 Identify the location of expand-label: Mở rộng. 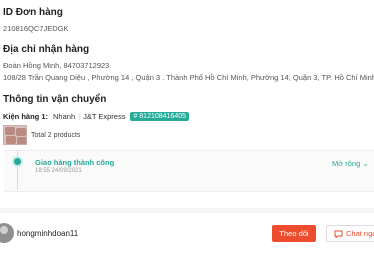
(346, 163).